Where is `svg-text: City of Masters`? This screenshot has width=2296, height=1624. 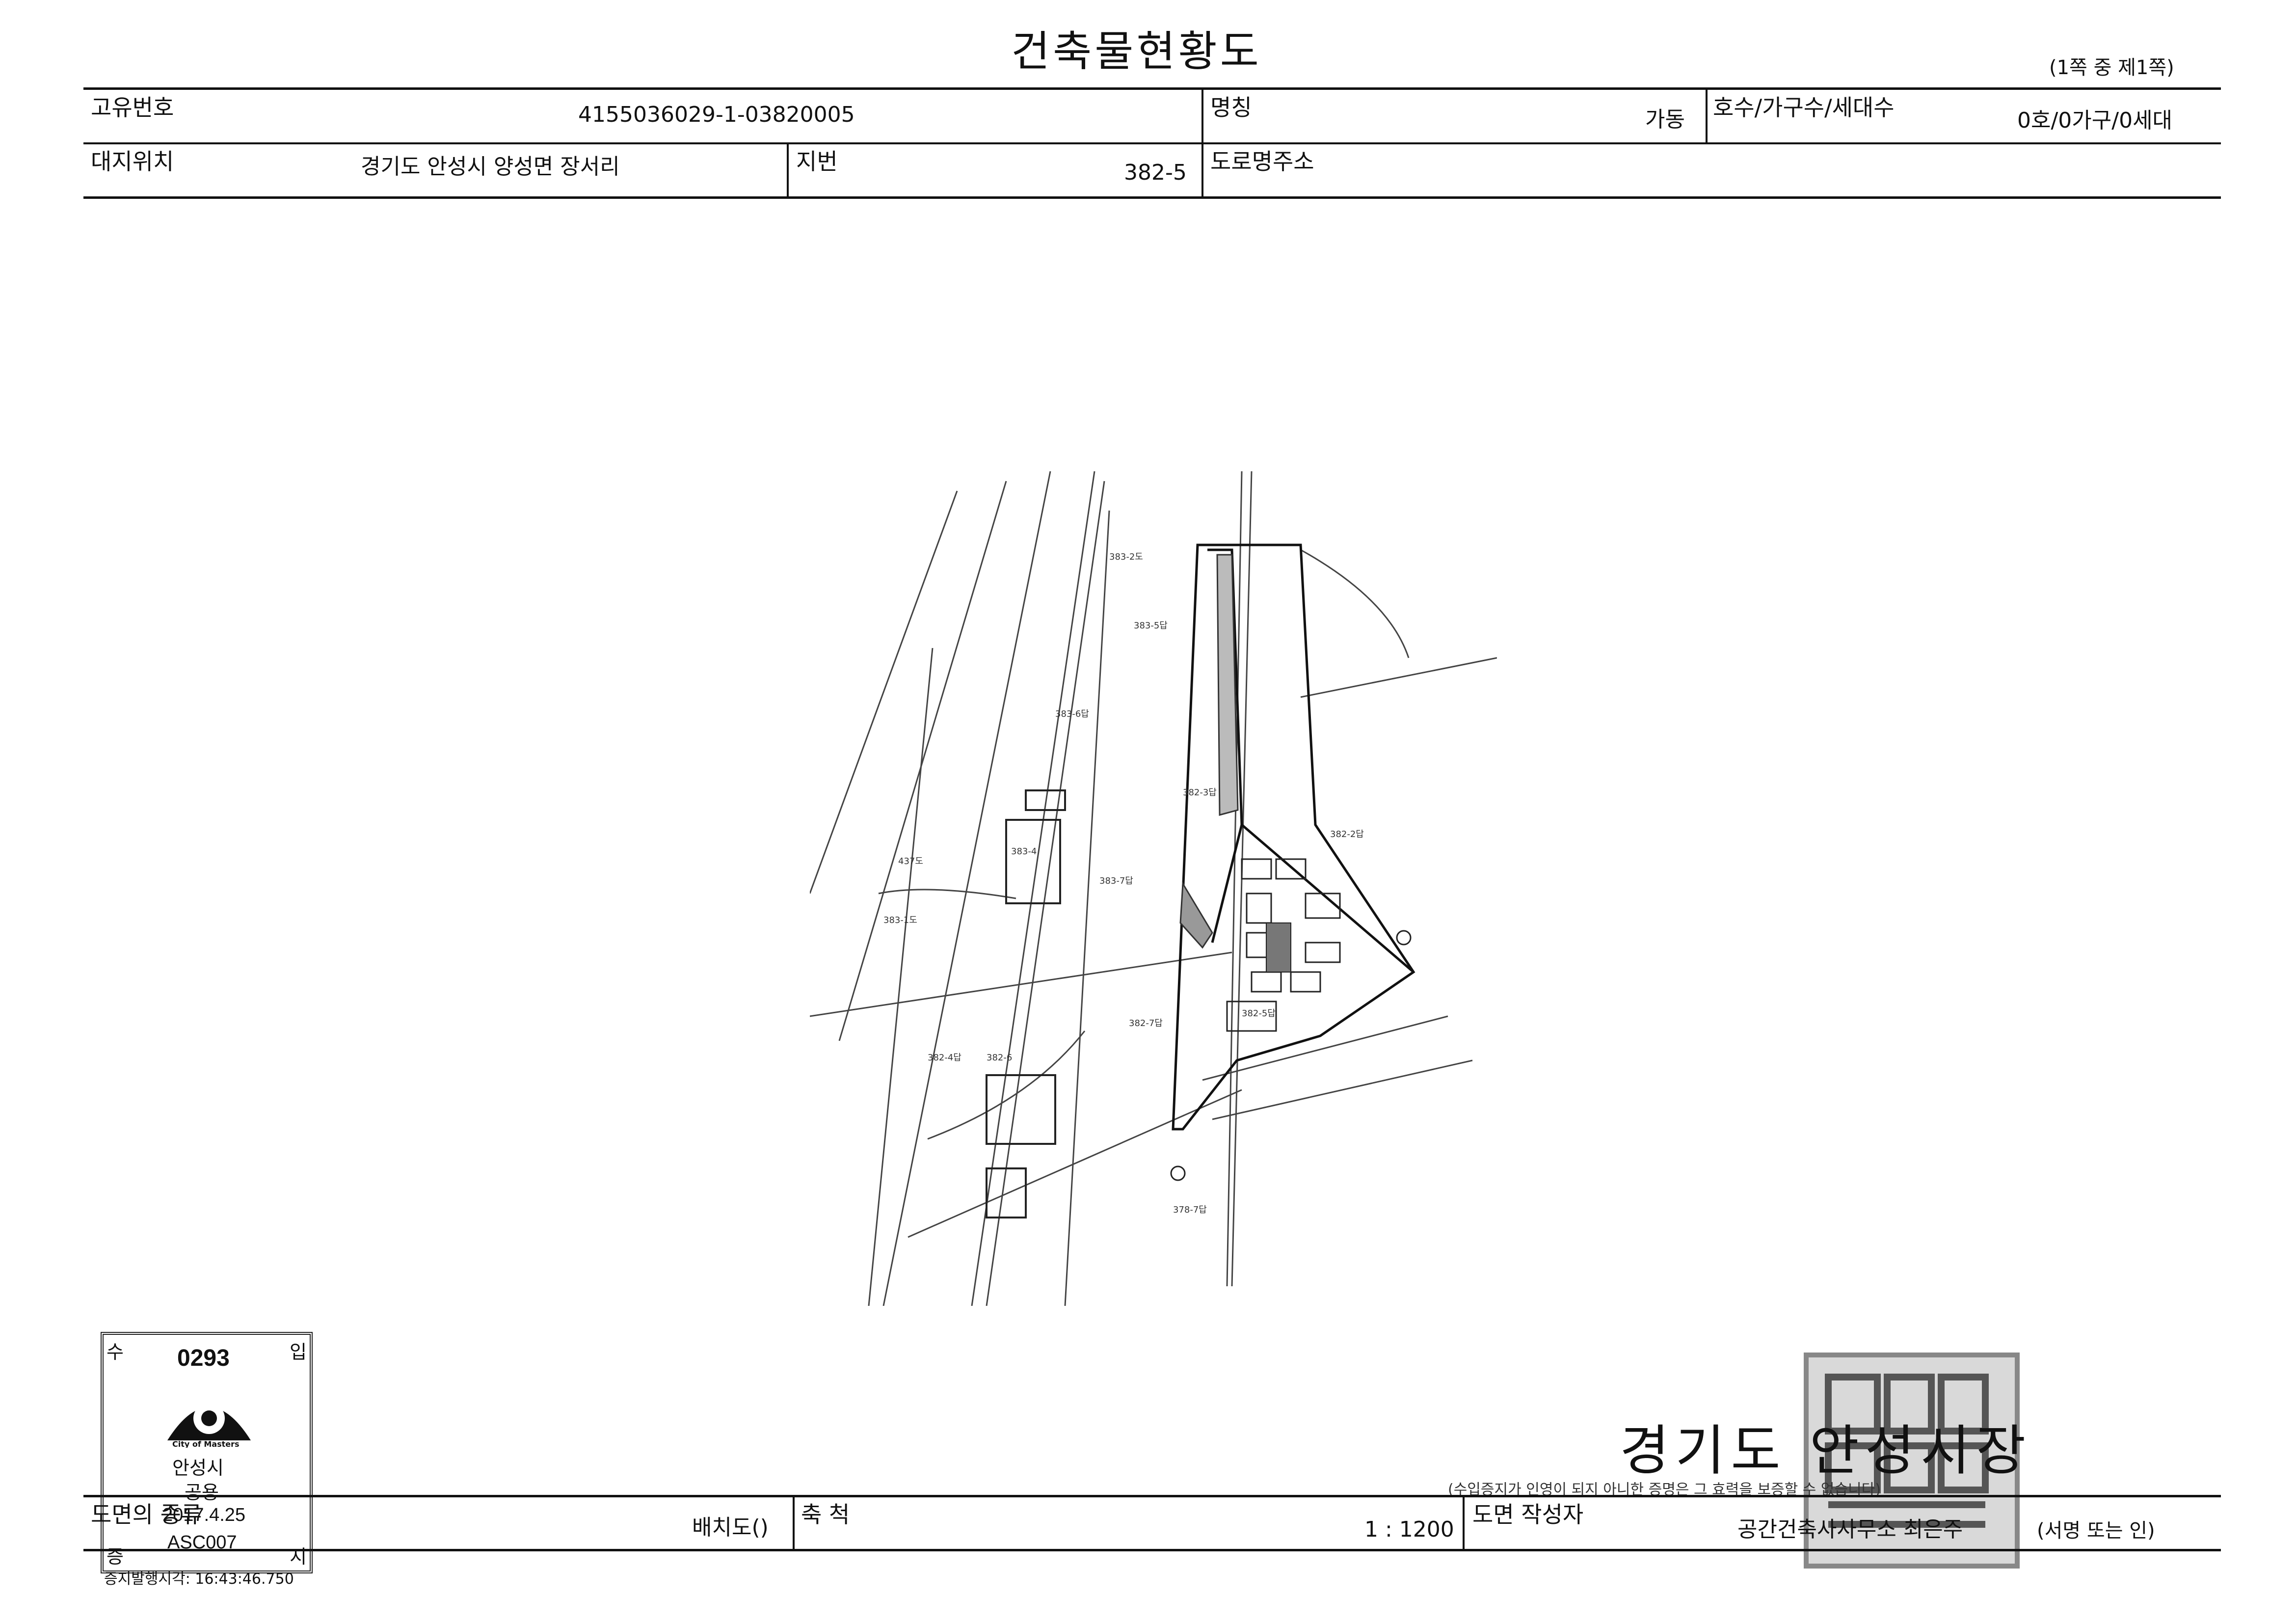 svg-text: City of Masters is located at coordinates (206, 1443).